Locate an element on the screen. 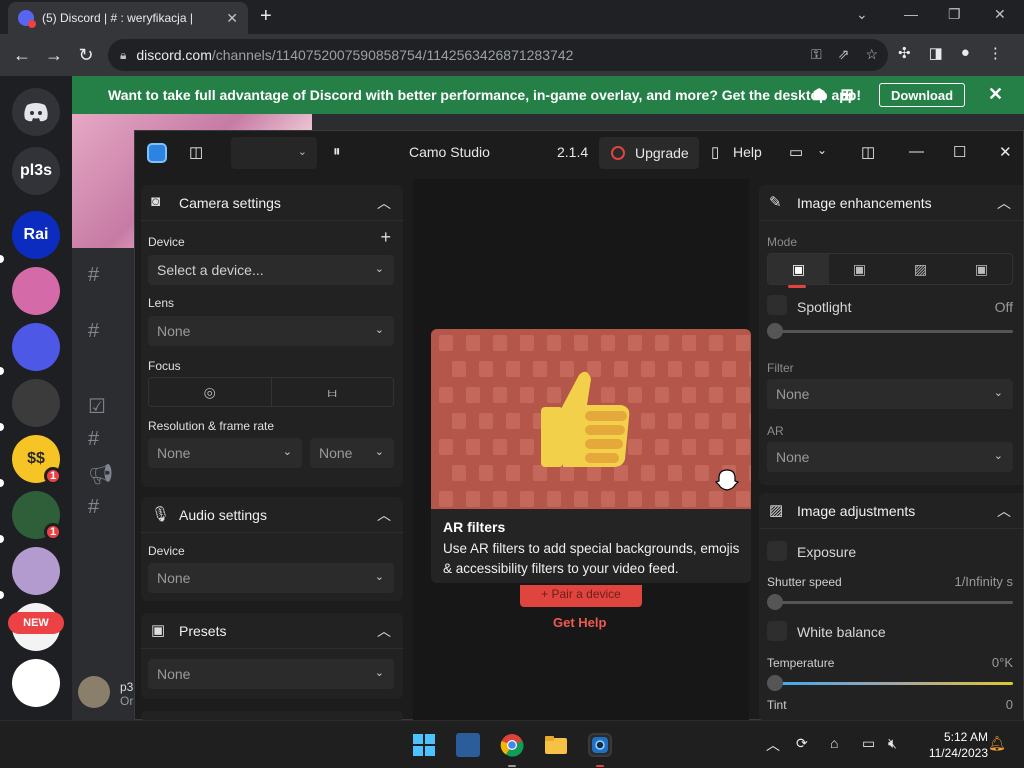  add-device-icon: + is located at coordinates (385, 237).